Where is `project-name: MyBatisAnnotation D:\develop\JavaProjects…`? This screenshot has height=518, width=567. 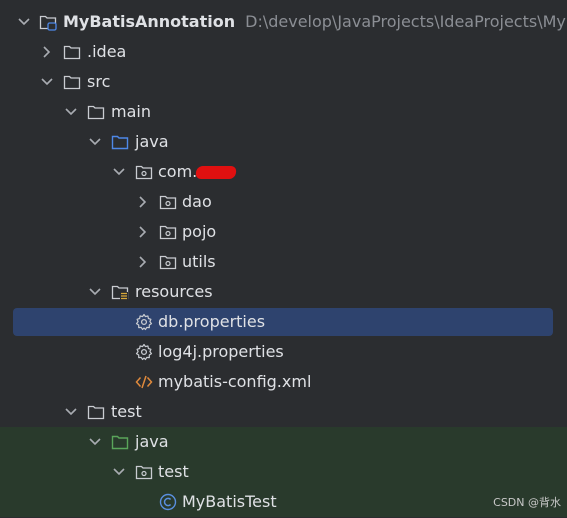
project-name: MyBatisAnnotation D:\develop\JavaProjects… is located at coordinates (315, 22).